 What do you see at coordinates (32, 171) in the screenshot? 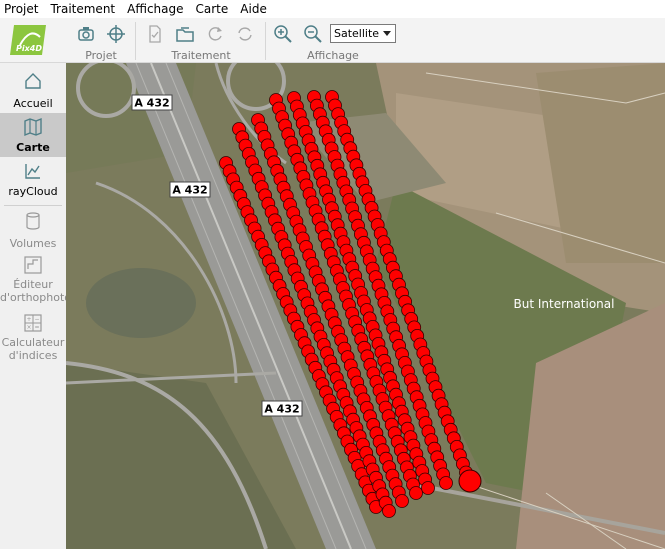
I see `raycloud-icon` at bounding box center [32, 171].